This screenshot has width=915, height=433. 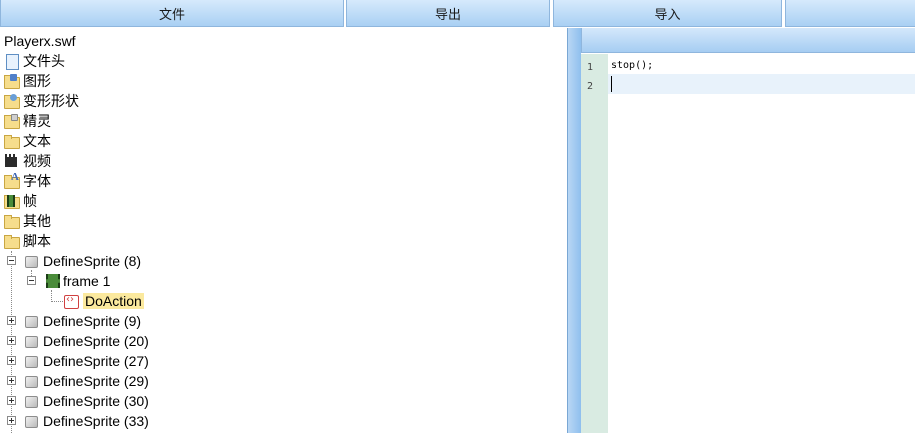 What do you see at coordinates (850, 13) in the screenshot?
I see `extra-menu-button` at bounding box center [850, 13].